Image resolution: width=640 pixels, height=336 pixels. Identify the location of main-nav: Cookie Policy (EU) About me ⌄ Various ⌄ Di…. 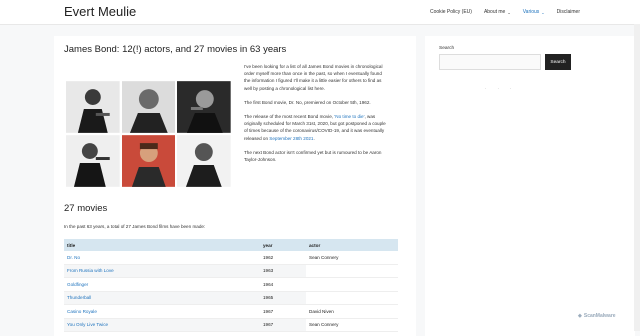
(499, 12).